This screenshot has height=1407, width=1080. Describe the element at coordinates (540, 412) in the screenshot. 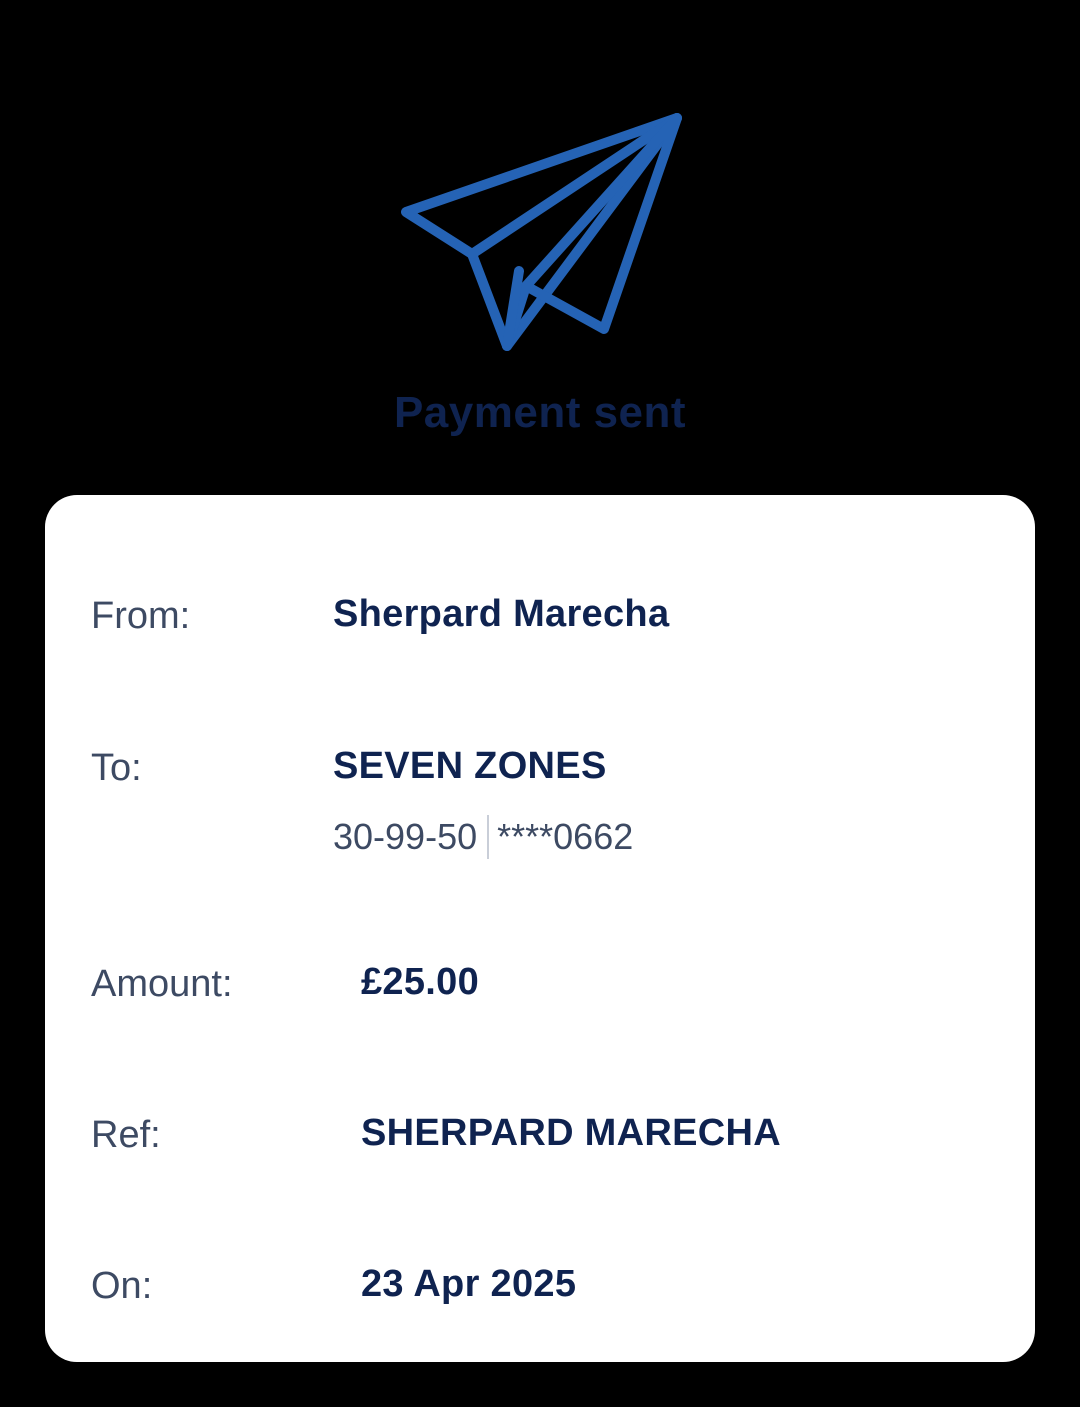

I see `page-title: Payment sent` at that location.